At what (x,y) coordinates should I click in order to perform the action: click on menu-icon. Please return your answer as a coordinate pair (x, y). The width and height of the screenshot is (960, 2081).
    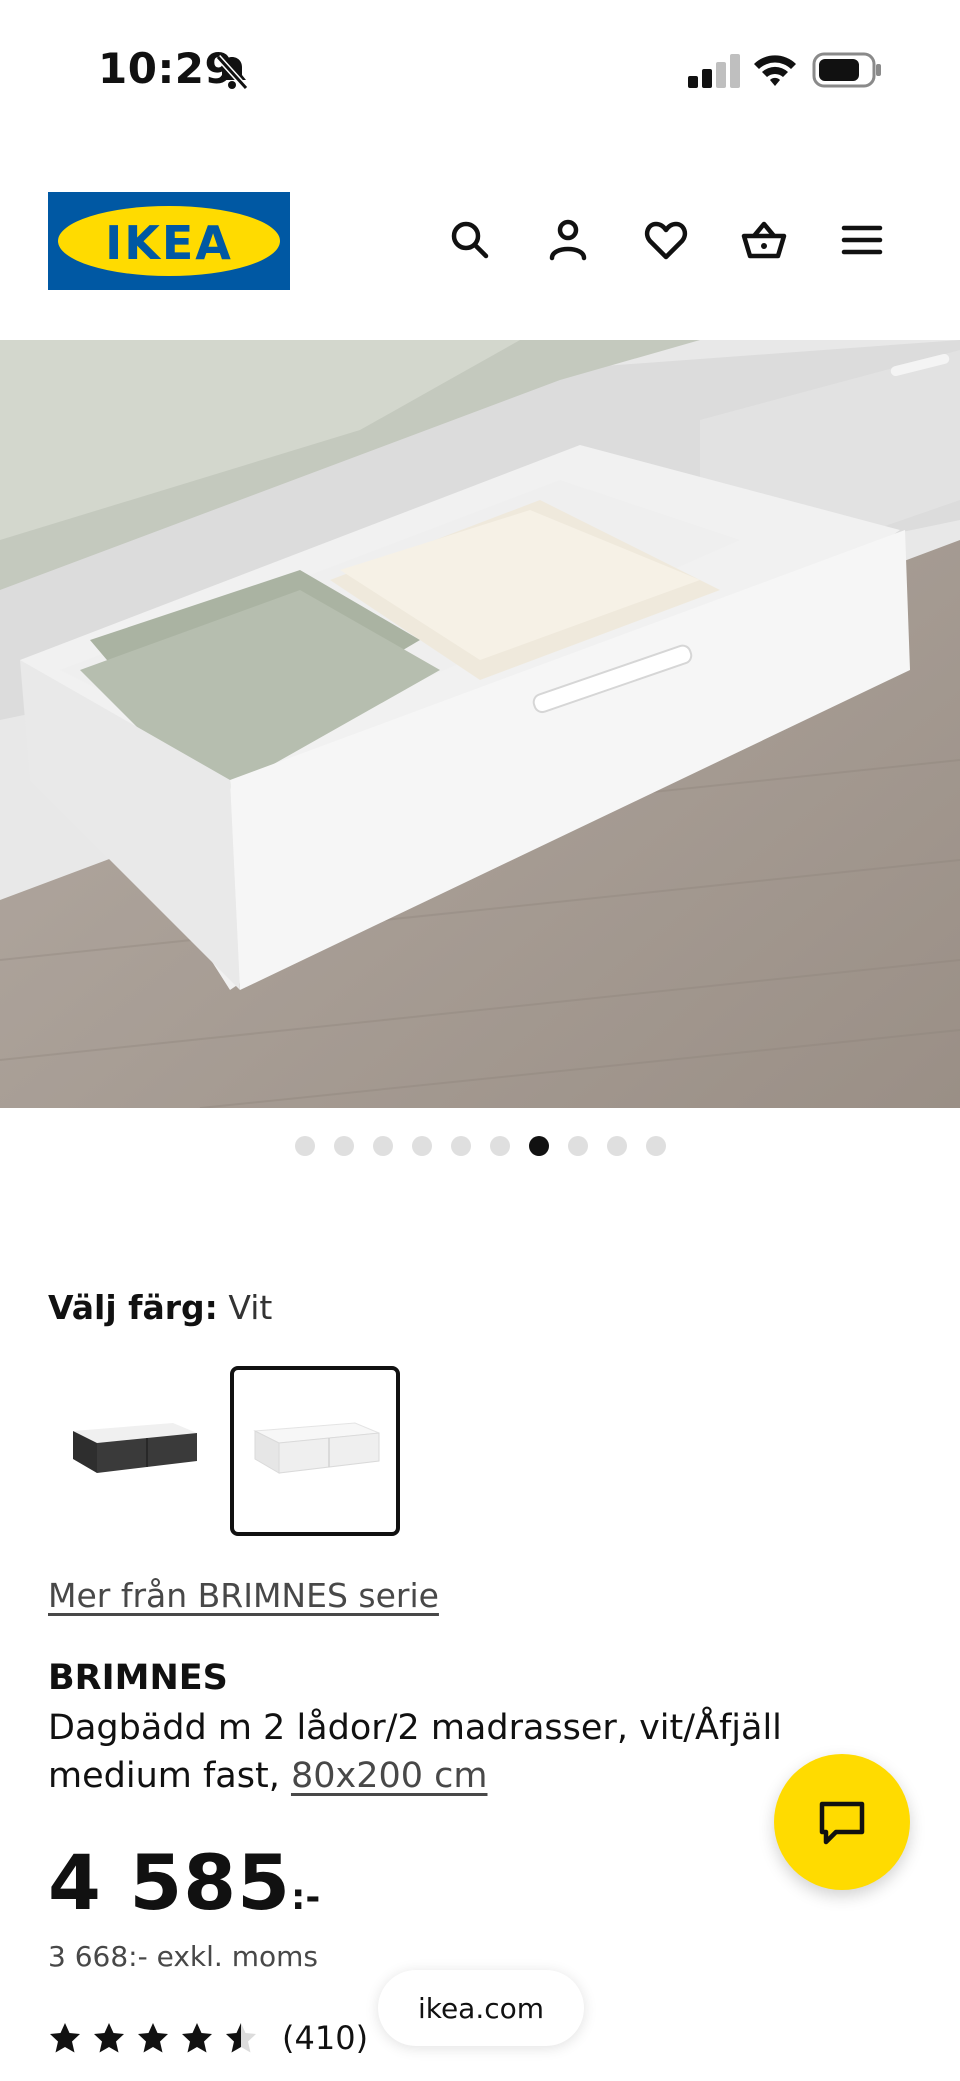
    Looking at the image, I should click on (862, 240).